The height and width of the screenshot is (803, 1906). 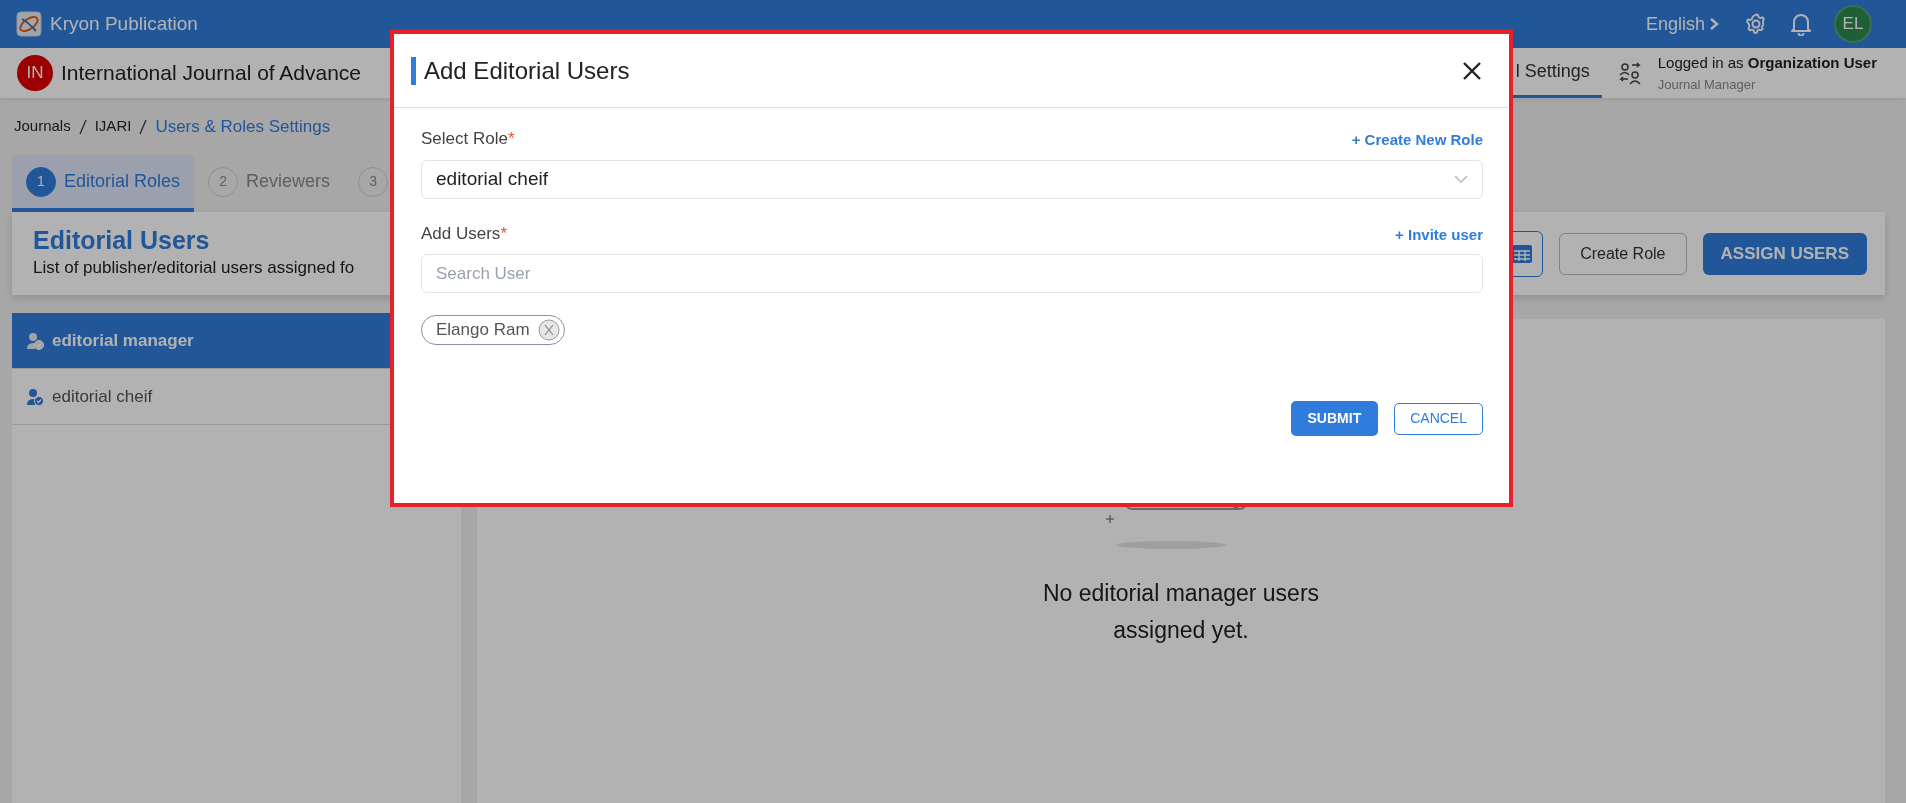 What do you see at coordinates (1629, 73) in the screenshot?
I see `users-swap-icon` at bounding box center [1629, 73].